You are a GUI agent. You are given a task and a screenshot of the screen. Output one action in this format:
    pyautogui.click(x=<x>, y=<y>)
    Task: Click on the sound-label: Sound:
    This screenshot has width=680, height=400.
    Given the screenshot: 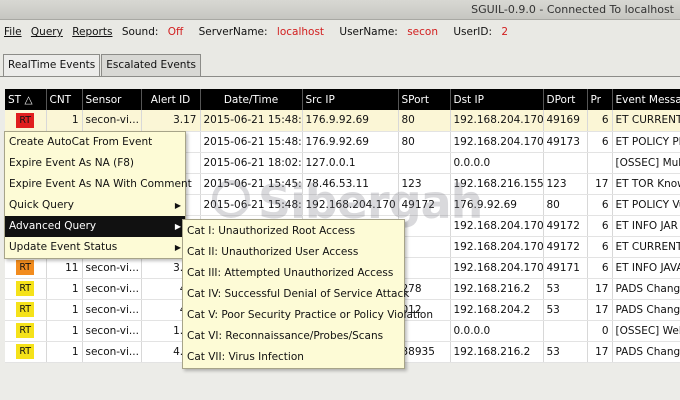 What is the action you would take?
    pyautogui.click(x=140, y=32)
    